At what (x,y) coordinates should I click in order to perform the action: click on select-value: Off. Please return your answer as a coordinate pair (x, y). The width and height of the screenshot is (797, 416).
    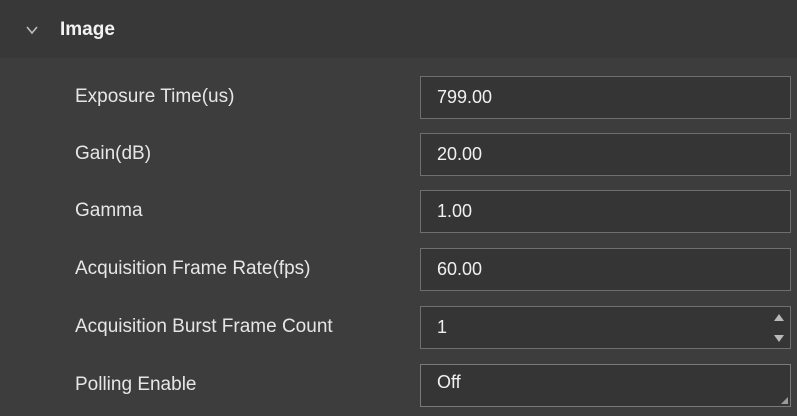
    Looking at the image, I should click on (449, 382).